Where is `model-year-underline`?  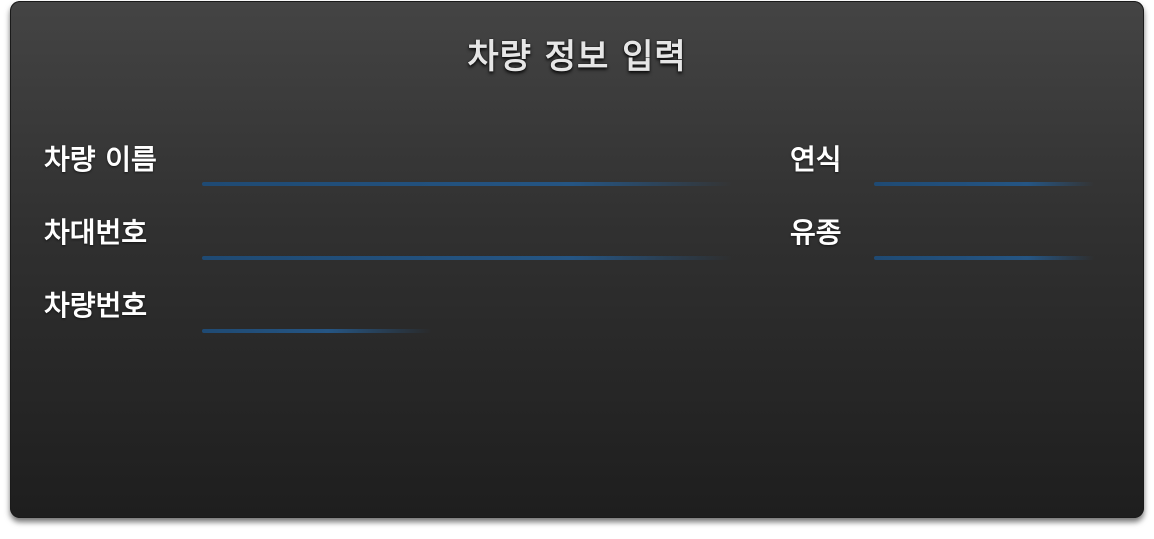
model-year-underline is located at coordinates (984, 184).